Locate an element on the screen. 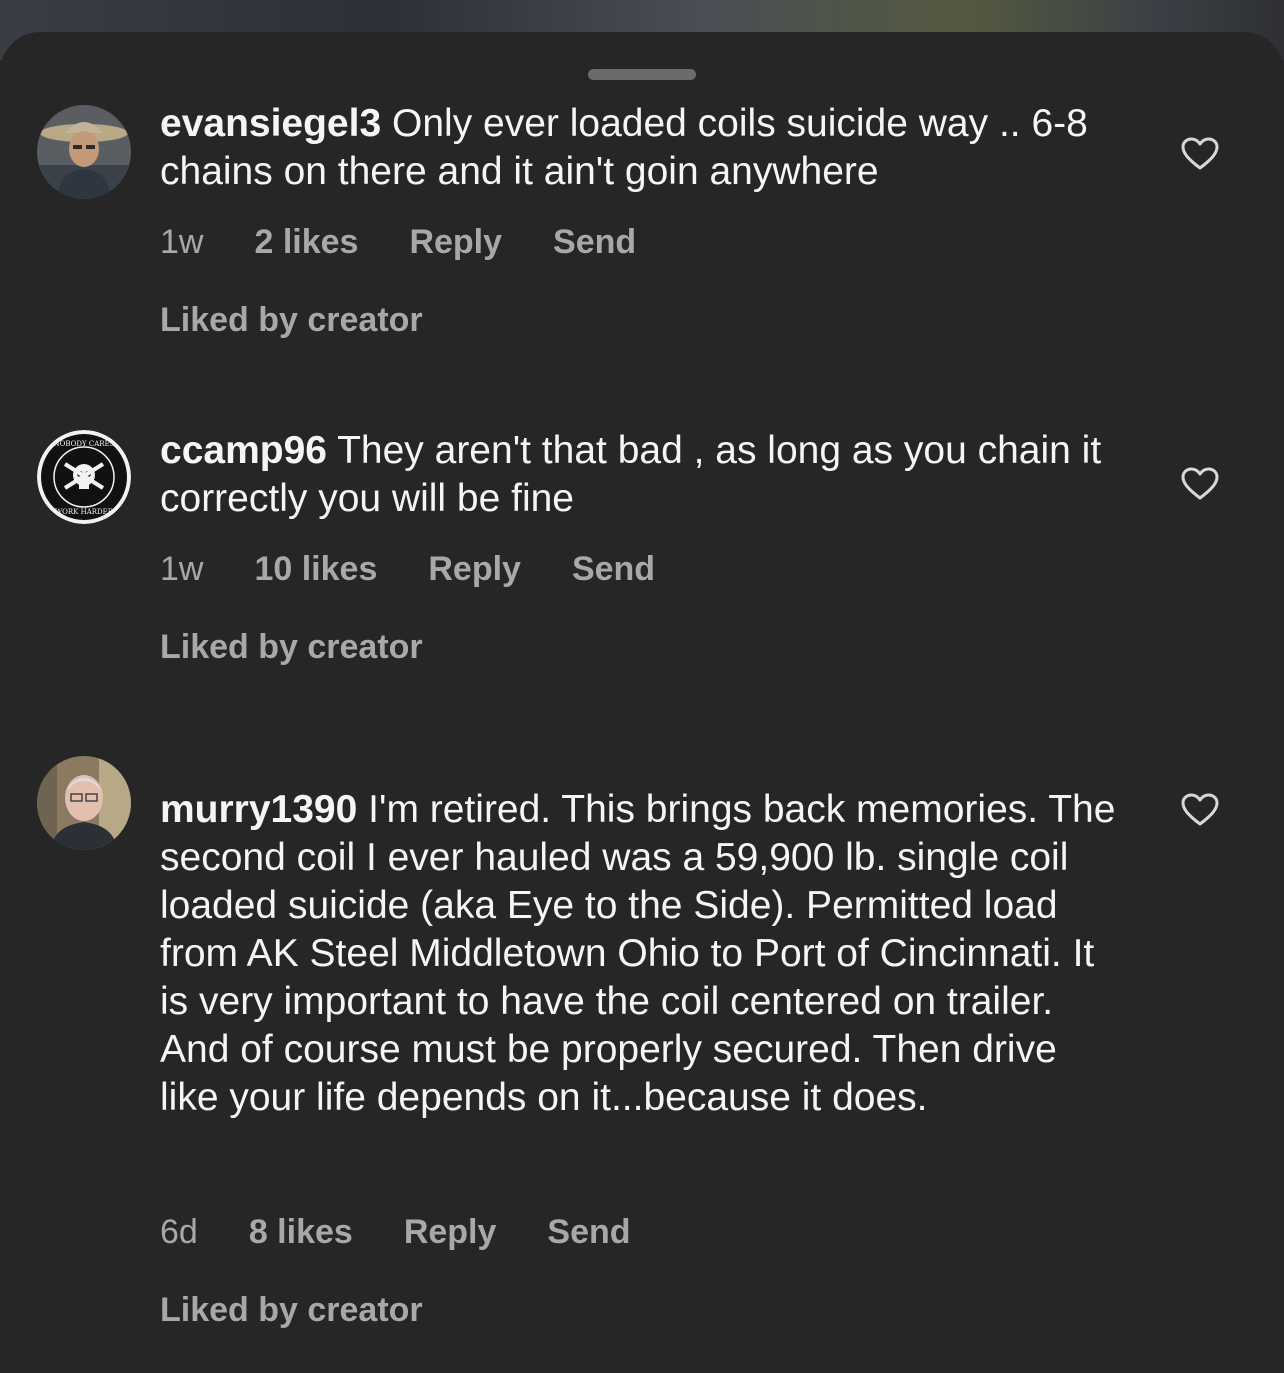 This screenshot has width=1284, height=1373. comment-age: 6d is located at coordinates (179, 1232).